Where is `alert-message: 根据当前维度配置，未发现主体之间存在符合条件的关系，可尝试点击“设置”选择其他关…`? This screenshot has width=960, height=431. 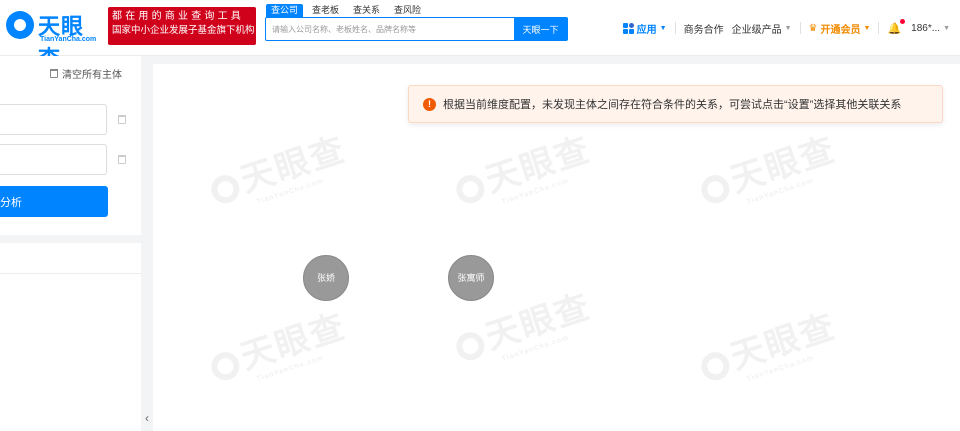
alert-message: 根据当前维度配置，未发现主体之间存在符合条件的关系，可尝试点击“设置”选择其他关… is located at coordinates (672, 105).